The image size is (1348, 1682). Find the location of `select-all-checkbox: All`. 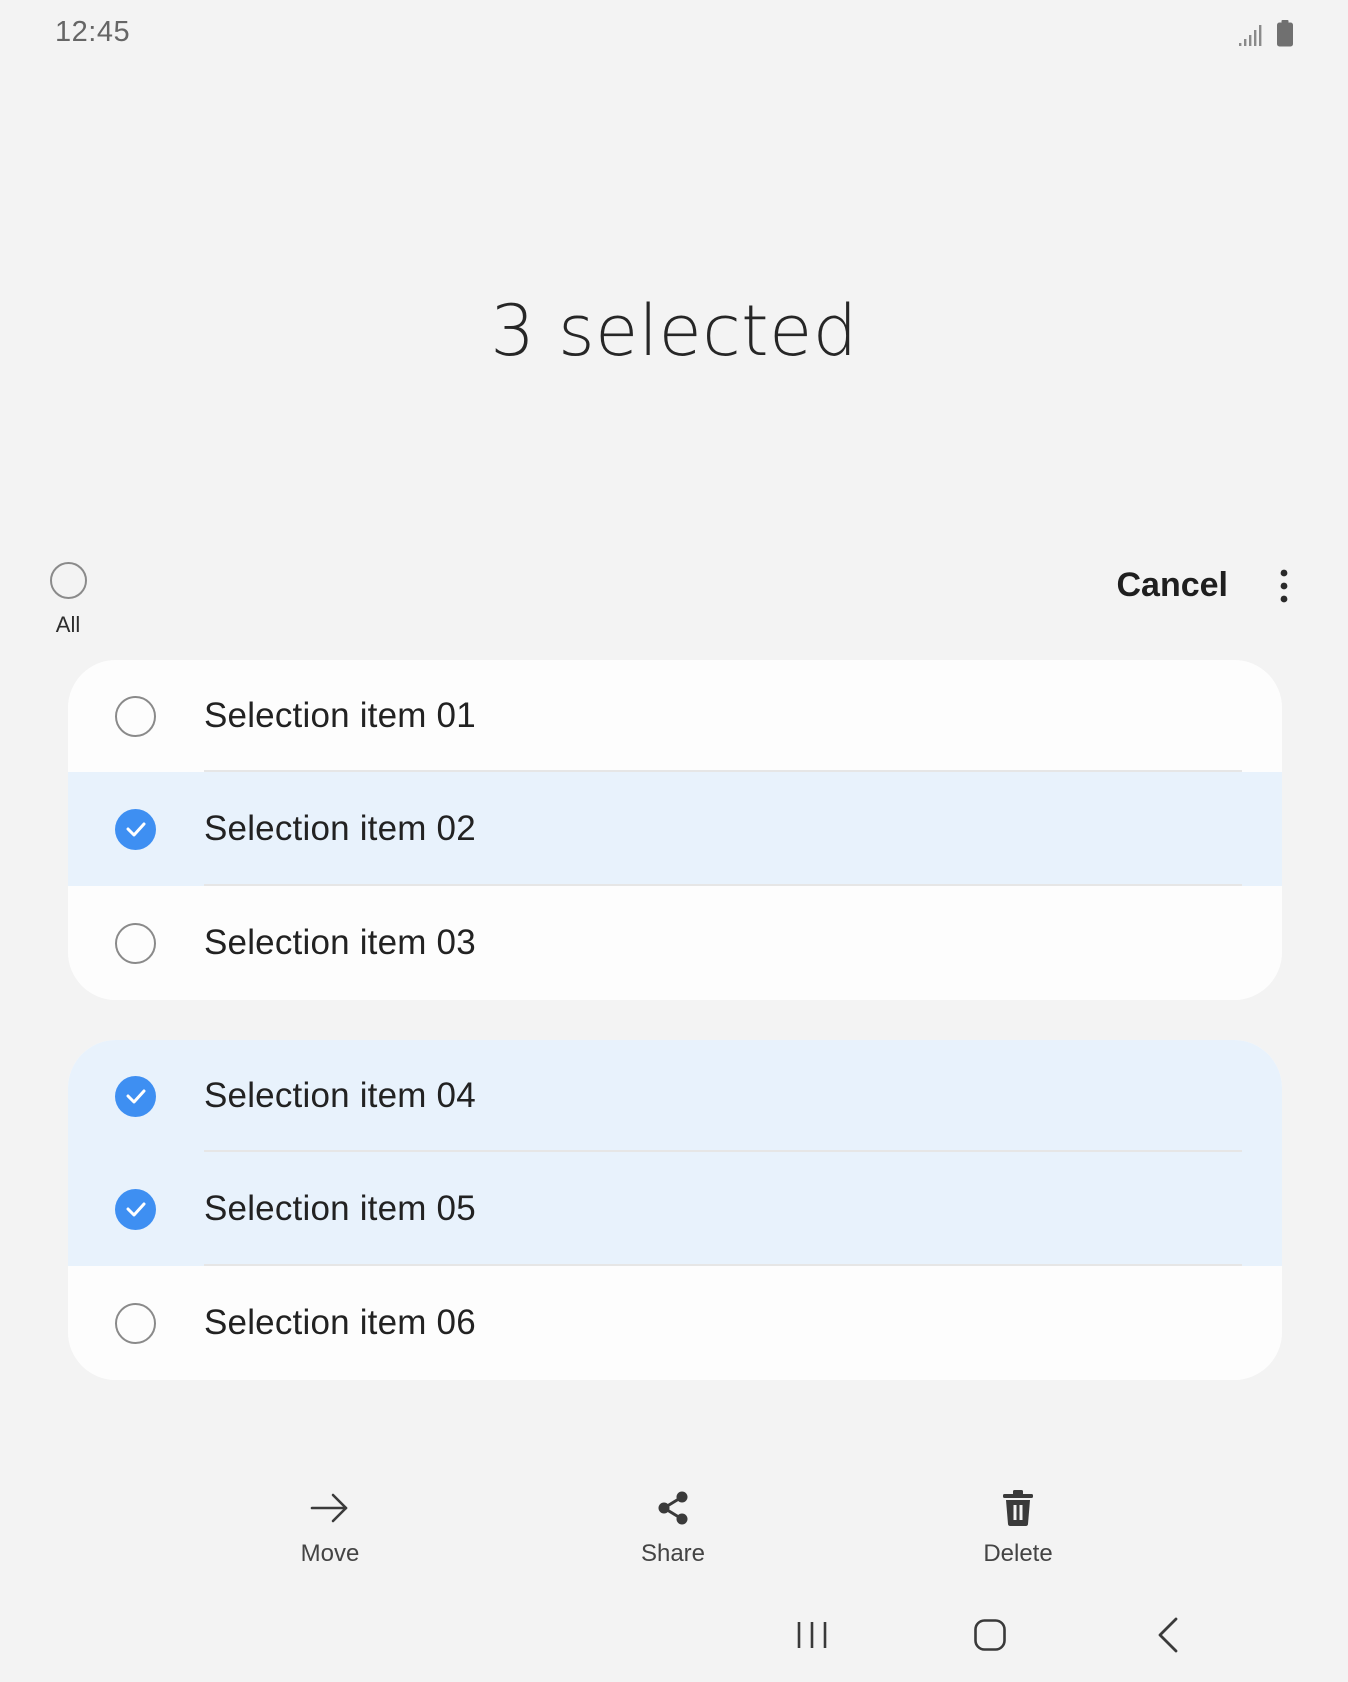

select-all-checkbox: All is located at coordinates (68, 600).